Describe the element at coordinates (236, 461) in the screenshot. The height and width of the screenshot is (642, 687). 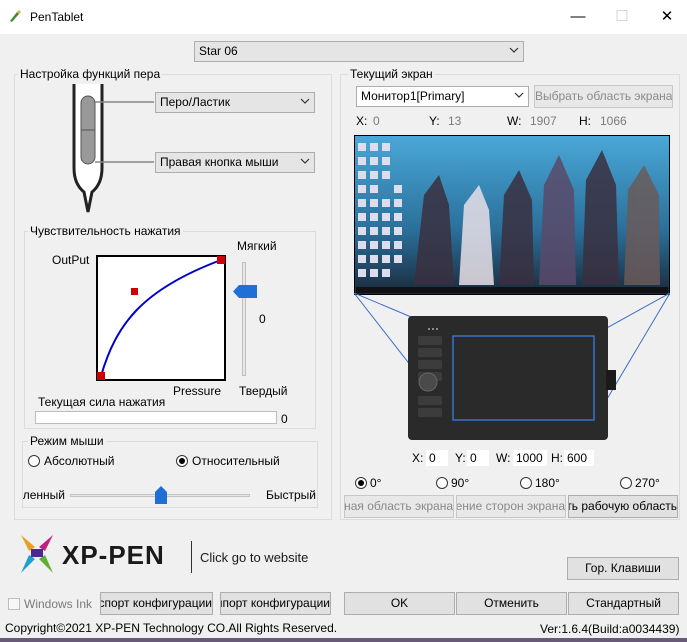
I see `relative-label: Относительный` at that location.